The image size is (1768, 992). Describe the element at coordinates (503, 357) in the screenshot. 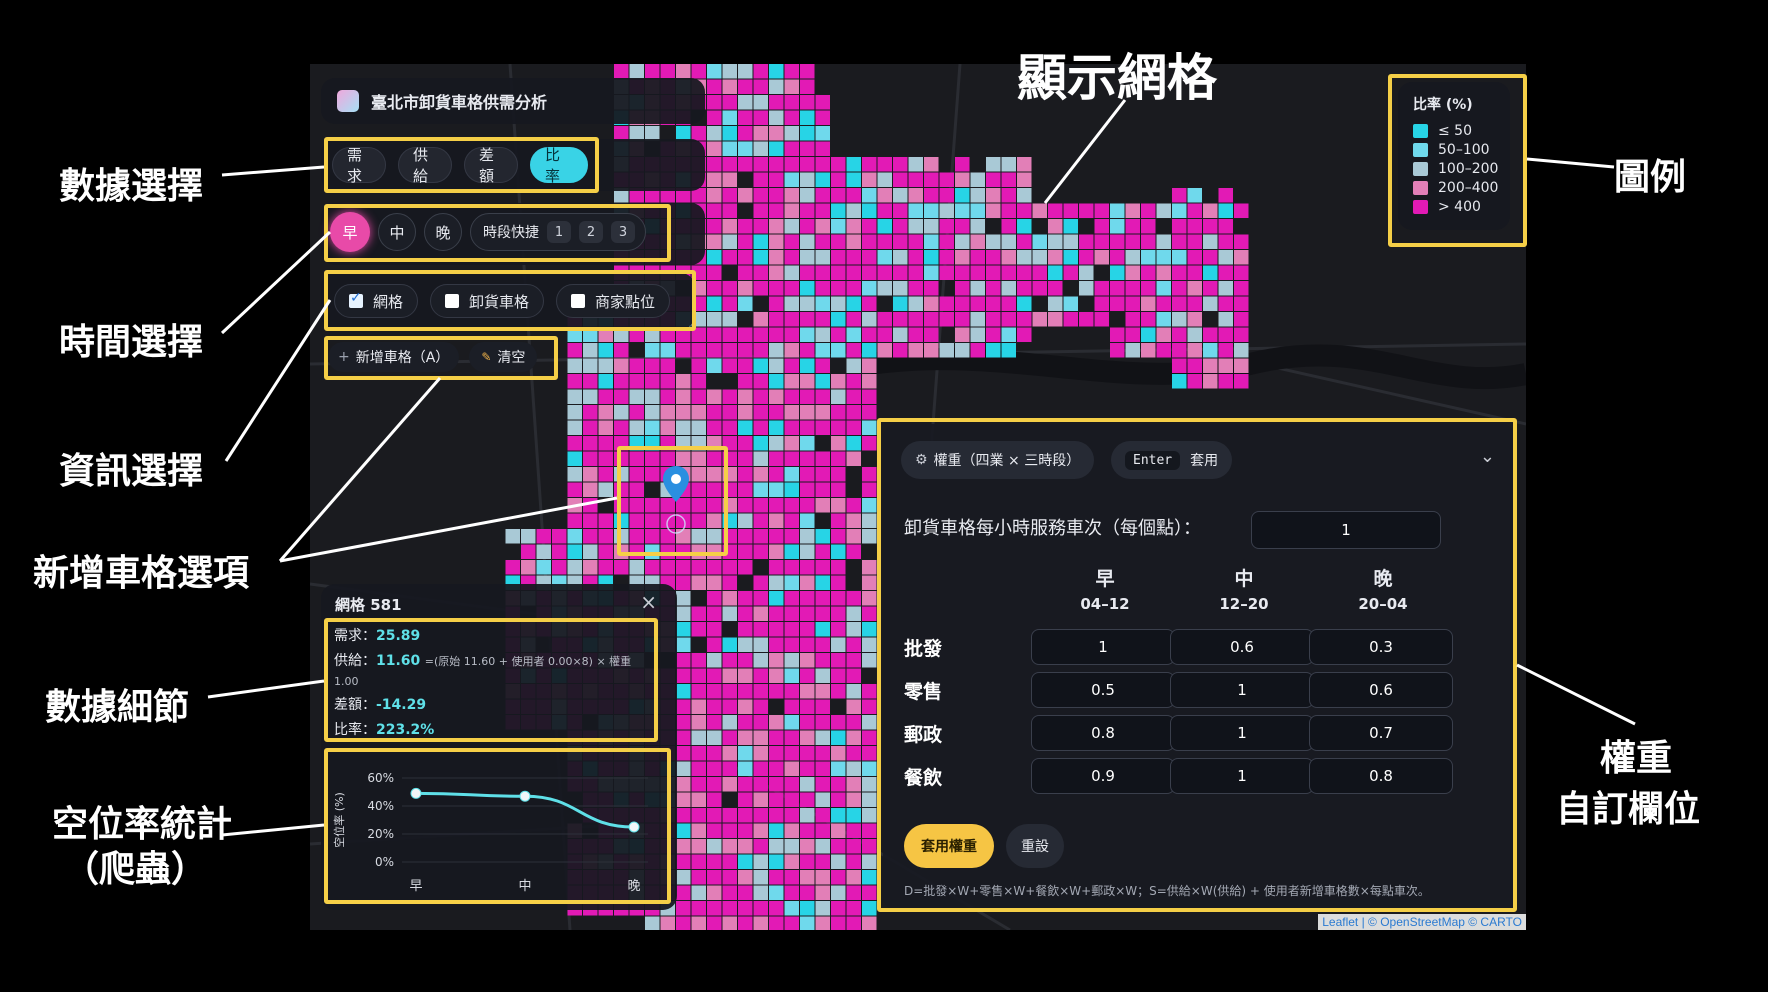

I see `clear-button: ✎ 清空` at that location.